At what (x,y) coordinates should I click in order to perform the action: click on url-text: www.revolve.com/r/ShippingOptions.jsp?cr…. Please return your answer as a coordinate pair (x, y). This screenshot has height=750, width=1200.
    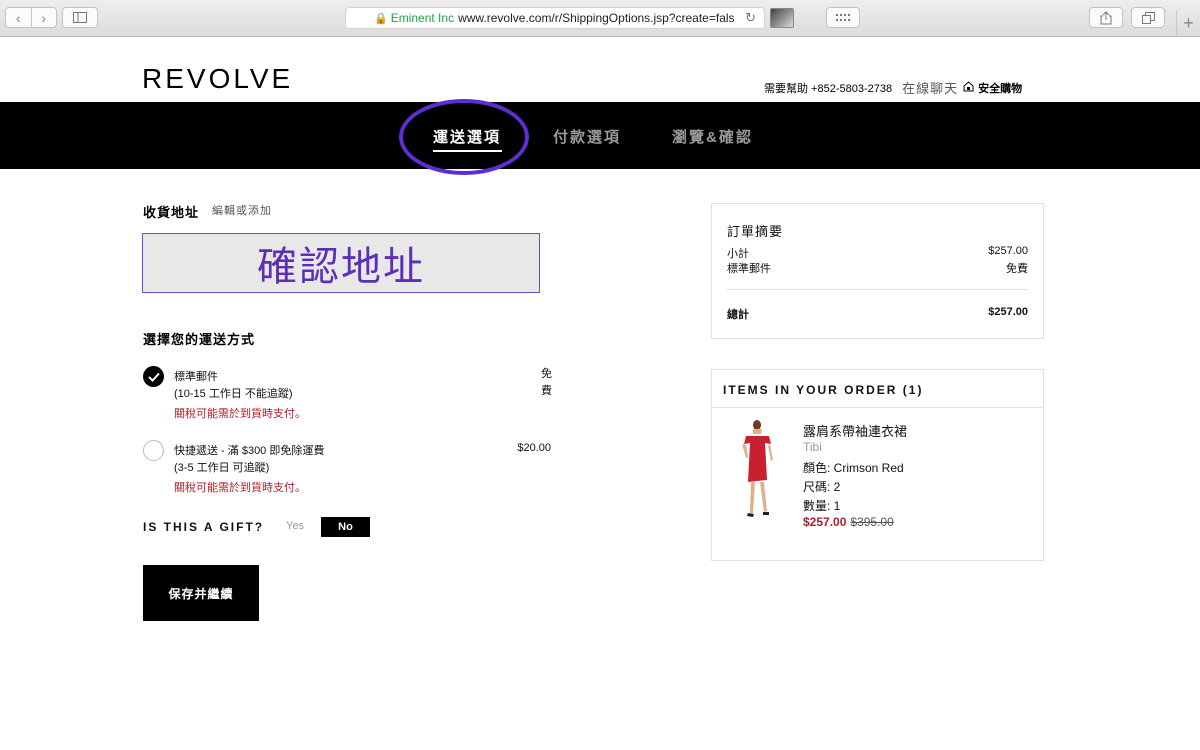
    Looking at the image, I should click on (596, 18).